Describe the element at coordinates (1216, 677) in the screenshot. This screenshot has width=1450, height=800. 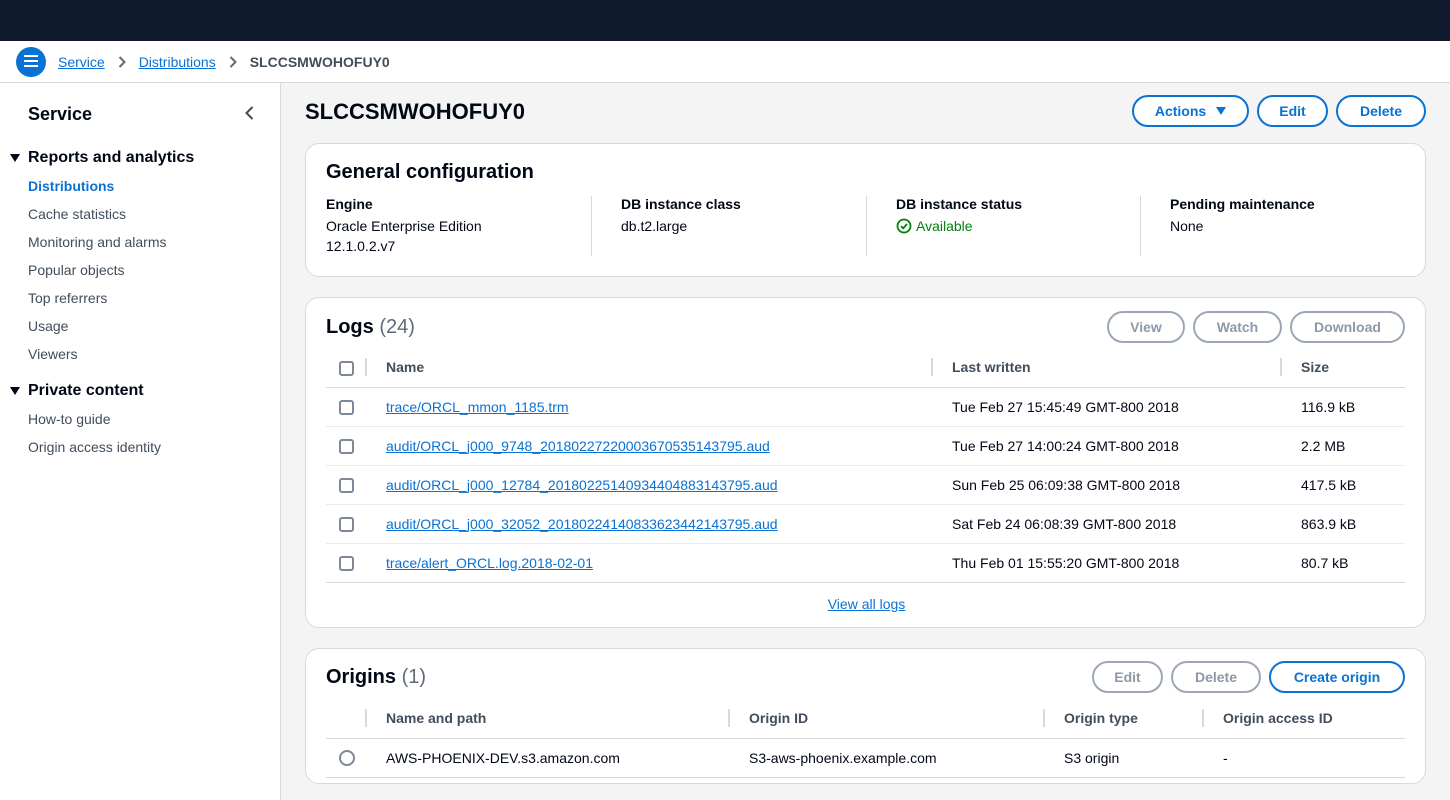
I see `origin-delete-button: Delete` at that location.